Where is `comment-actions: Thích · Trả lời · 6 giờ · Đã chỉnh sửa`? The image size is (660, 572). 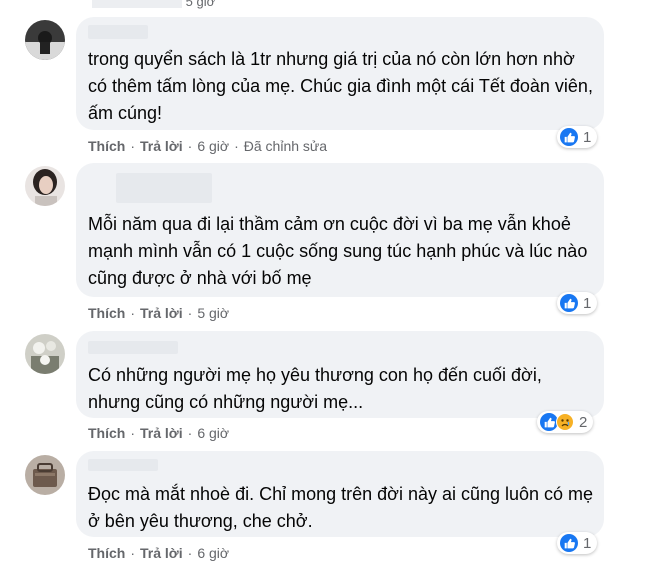
comment-actions: Thích · Trả lời · 6 giờ · Đã chỉnh sửa is located at coordinates (207, 146).